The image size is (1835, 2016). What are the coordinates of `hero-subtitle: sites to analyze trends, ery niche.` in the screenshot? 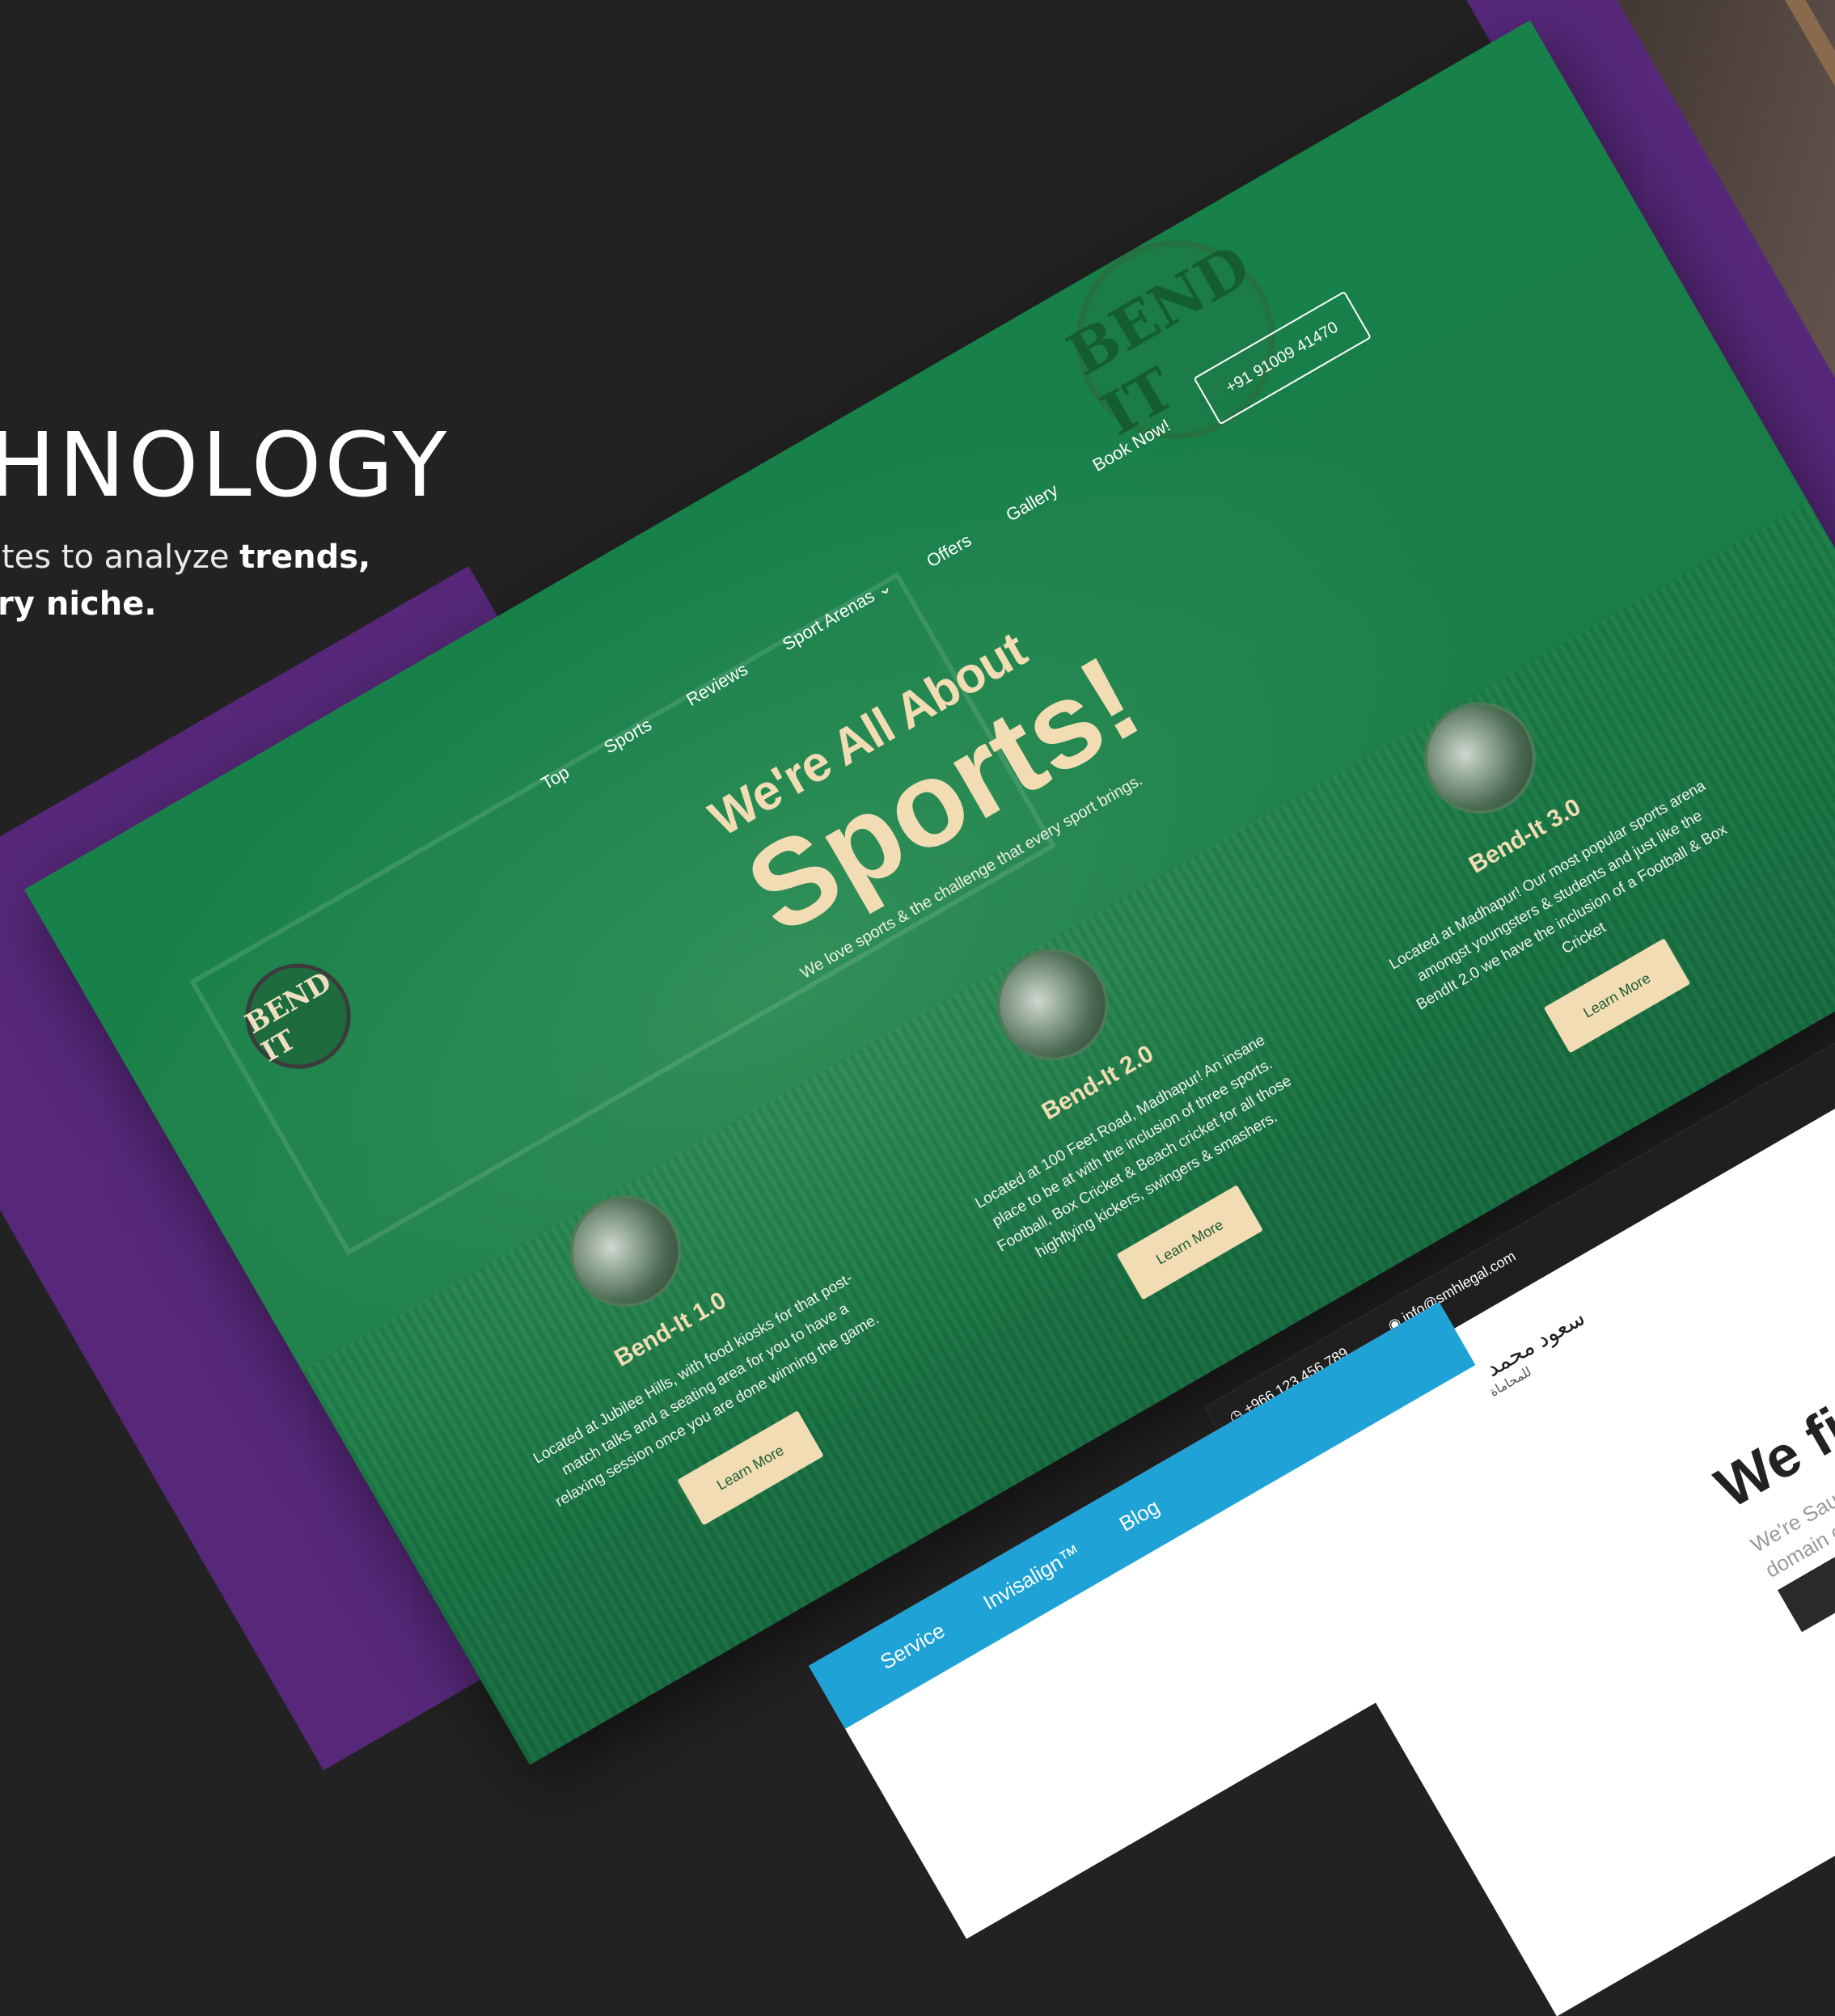 It's located at (225, 581).